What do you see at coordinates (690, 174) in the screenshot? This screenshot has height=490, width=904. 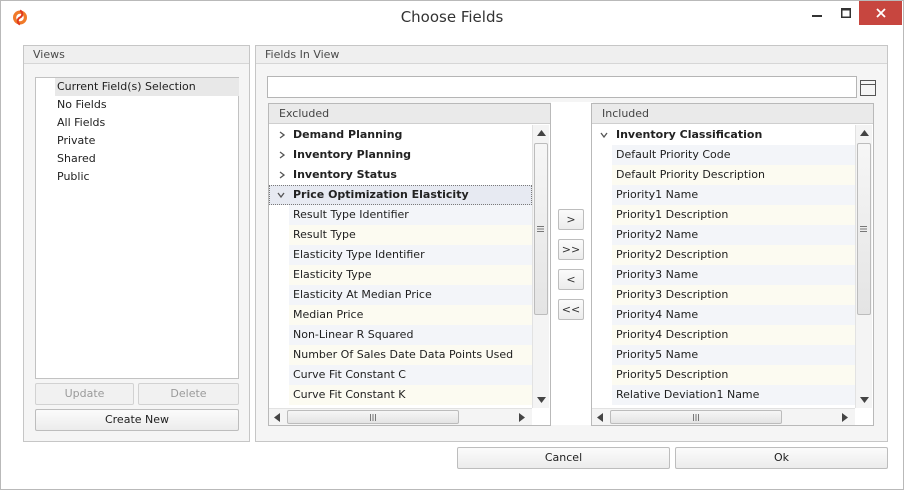 I see `field-label: Default Priority Description` at bounding box center [690, 174].